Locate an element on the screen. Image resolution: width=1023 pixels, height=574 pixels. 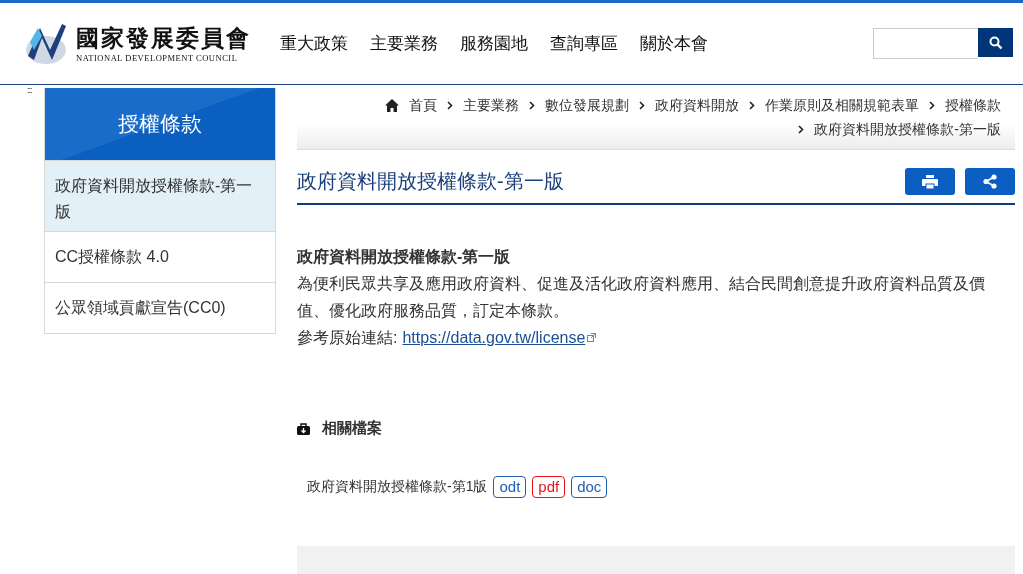
file-format-link: pdf is located at coordinates (549, 487).